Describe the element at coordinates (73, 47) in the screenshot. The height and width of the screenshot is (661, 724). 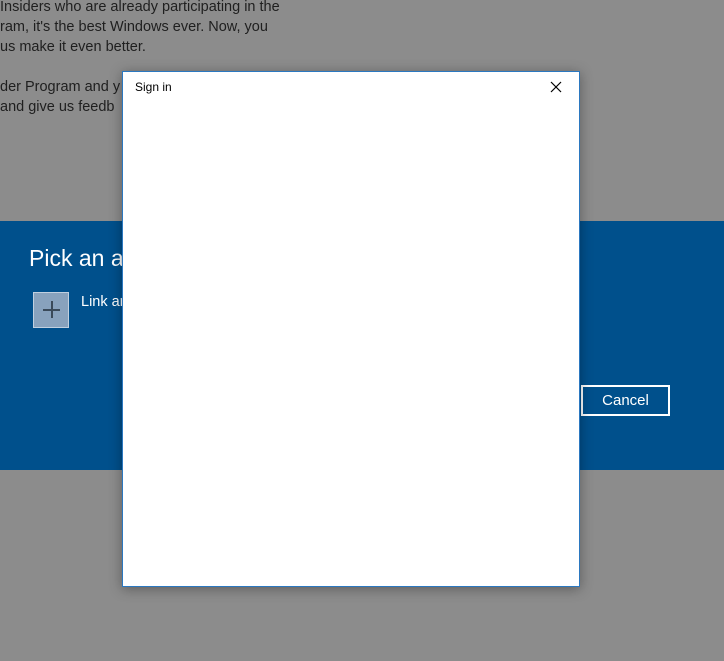
I see `background-text-line: us make it even better.` at that location.